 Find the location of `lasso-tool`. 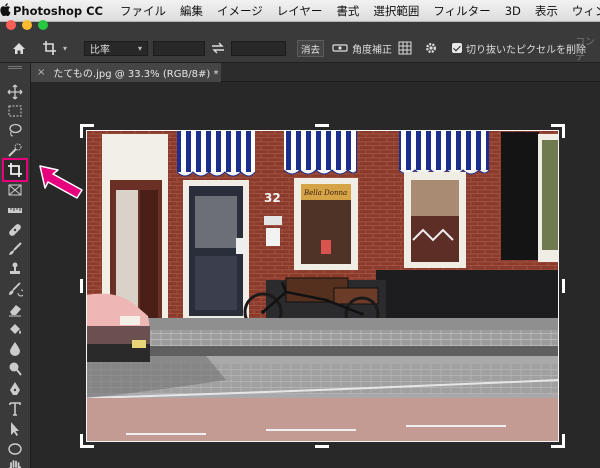

lasso-tool is located at coordinates (15, 130).